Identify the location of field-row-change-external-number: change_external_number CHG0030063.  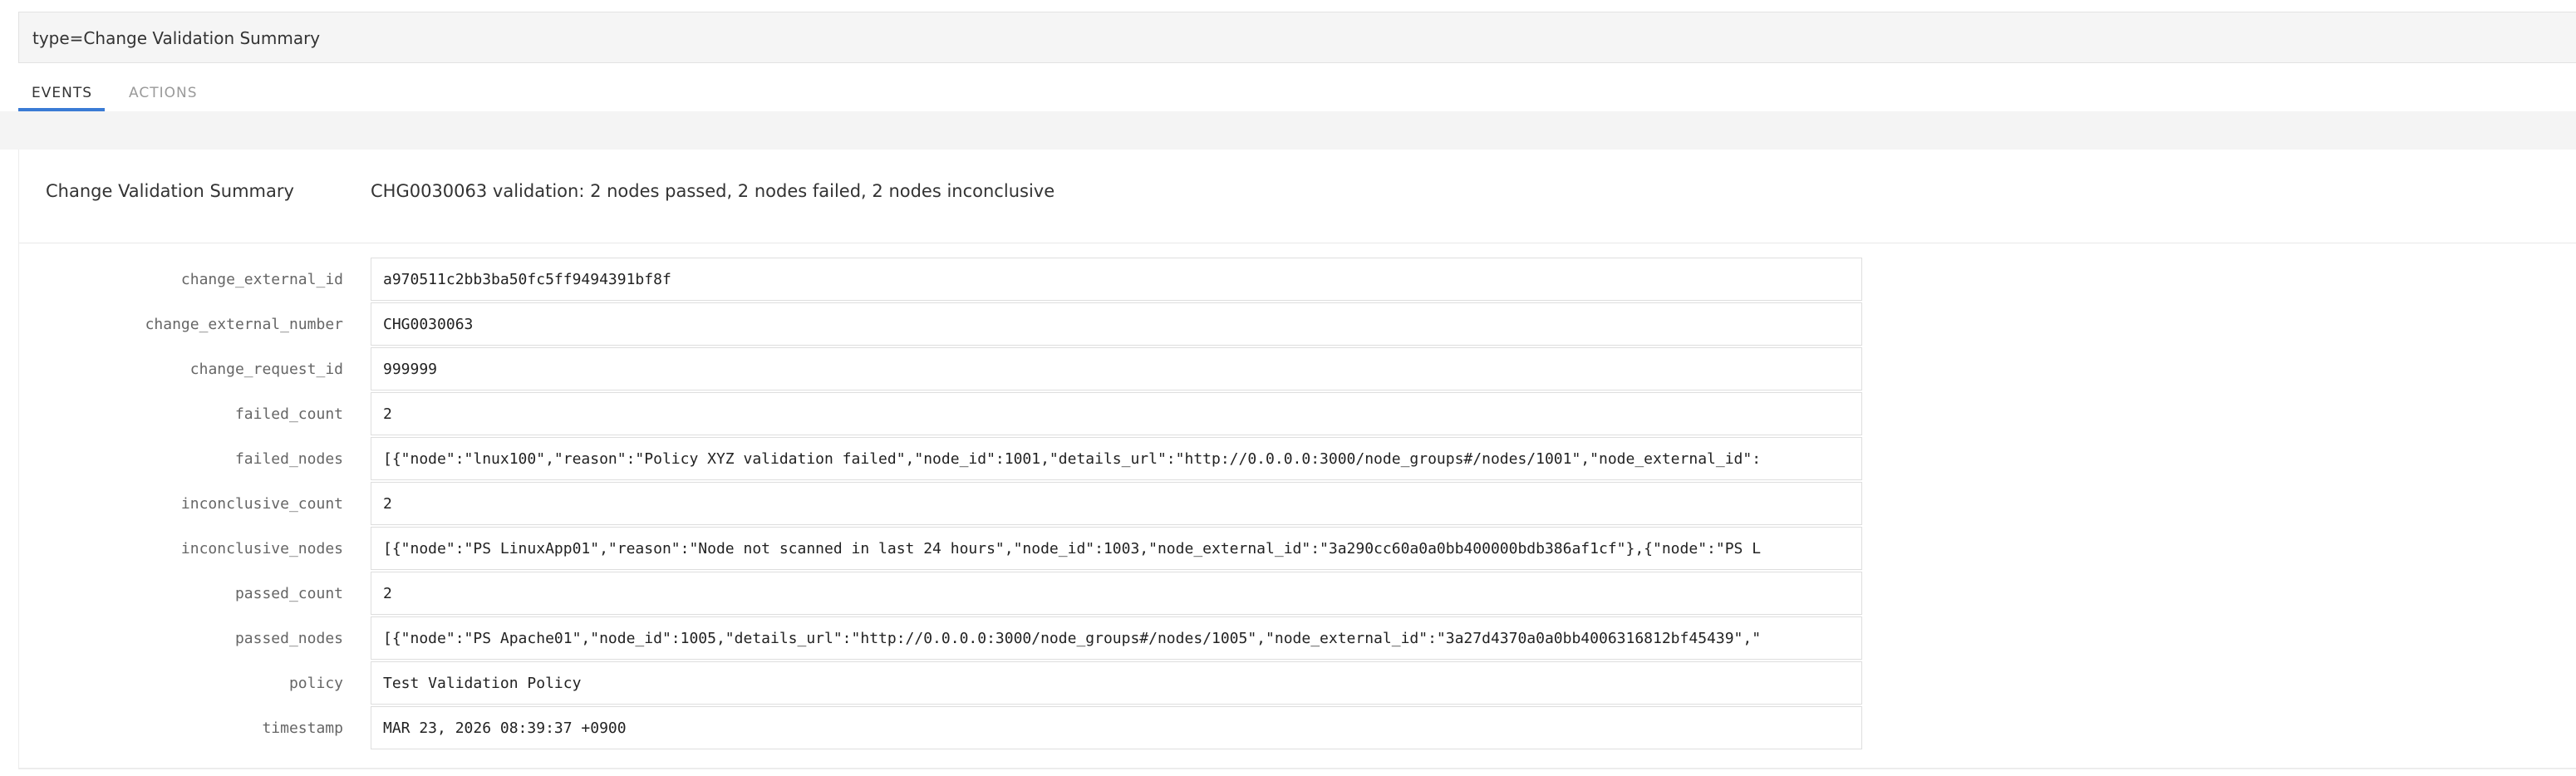
(942, 324).